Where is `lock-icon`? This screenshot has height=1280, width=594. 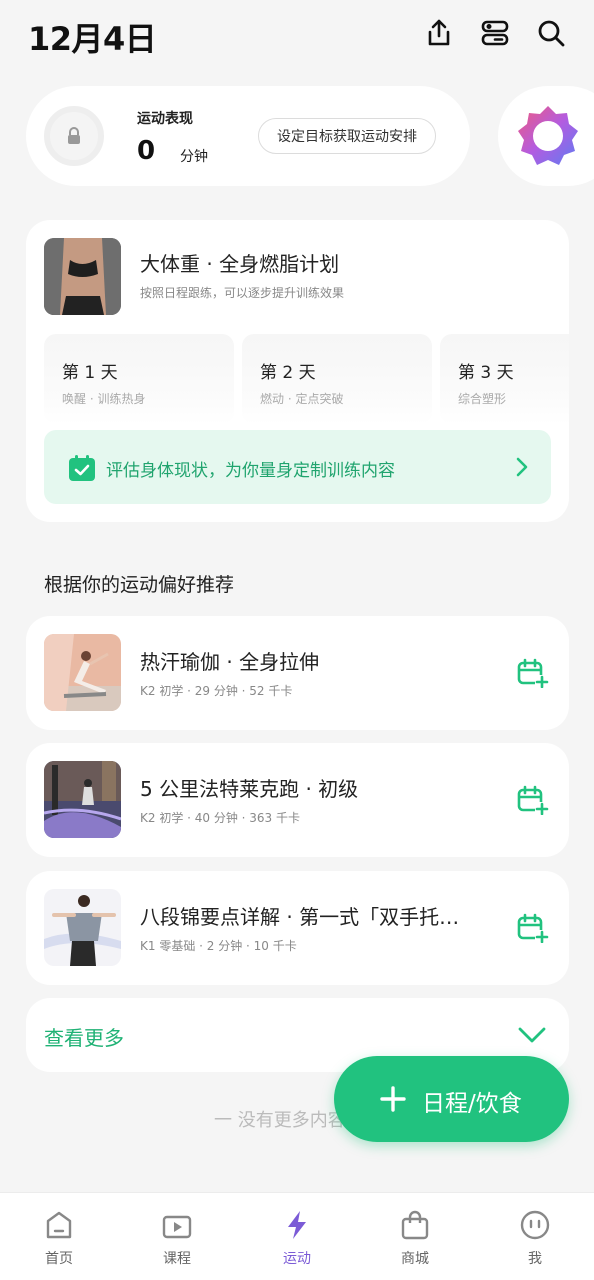
lock-icon is located at coordinates (74, 135).